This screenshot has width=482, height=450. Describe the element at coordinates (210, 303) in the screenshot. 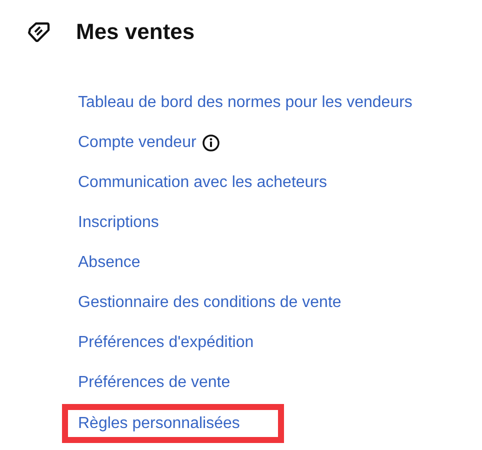

I see `menu-link: Gestionnaire des conditions de vente` at that location.